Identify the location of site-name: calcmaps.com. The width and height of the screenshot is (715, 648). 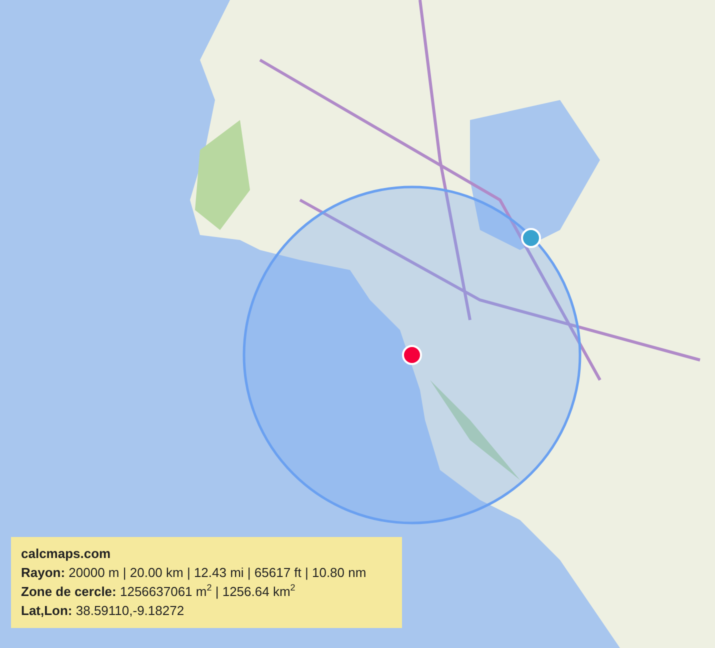
(66, 554).